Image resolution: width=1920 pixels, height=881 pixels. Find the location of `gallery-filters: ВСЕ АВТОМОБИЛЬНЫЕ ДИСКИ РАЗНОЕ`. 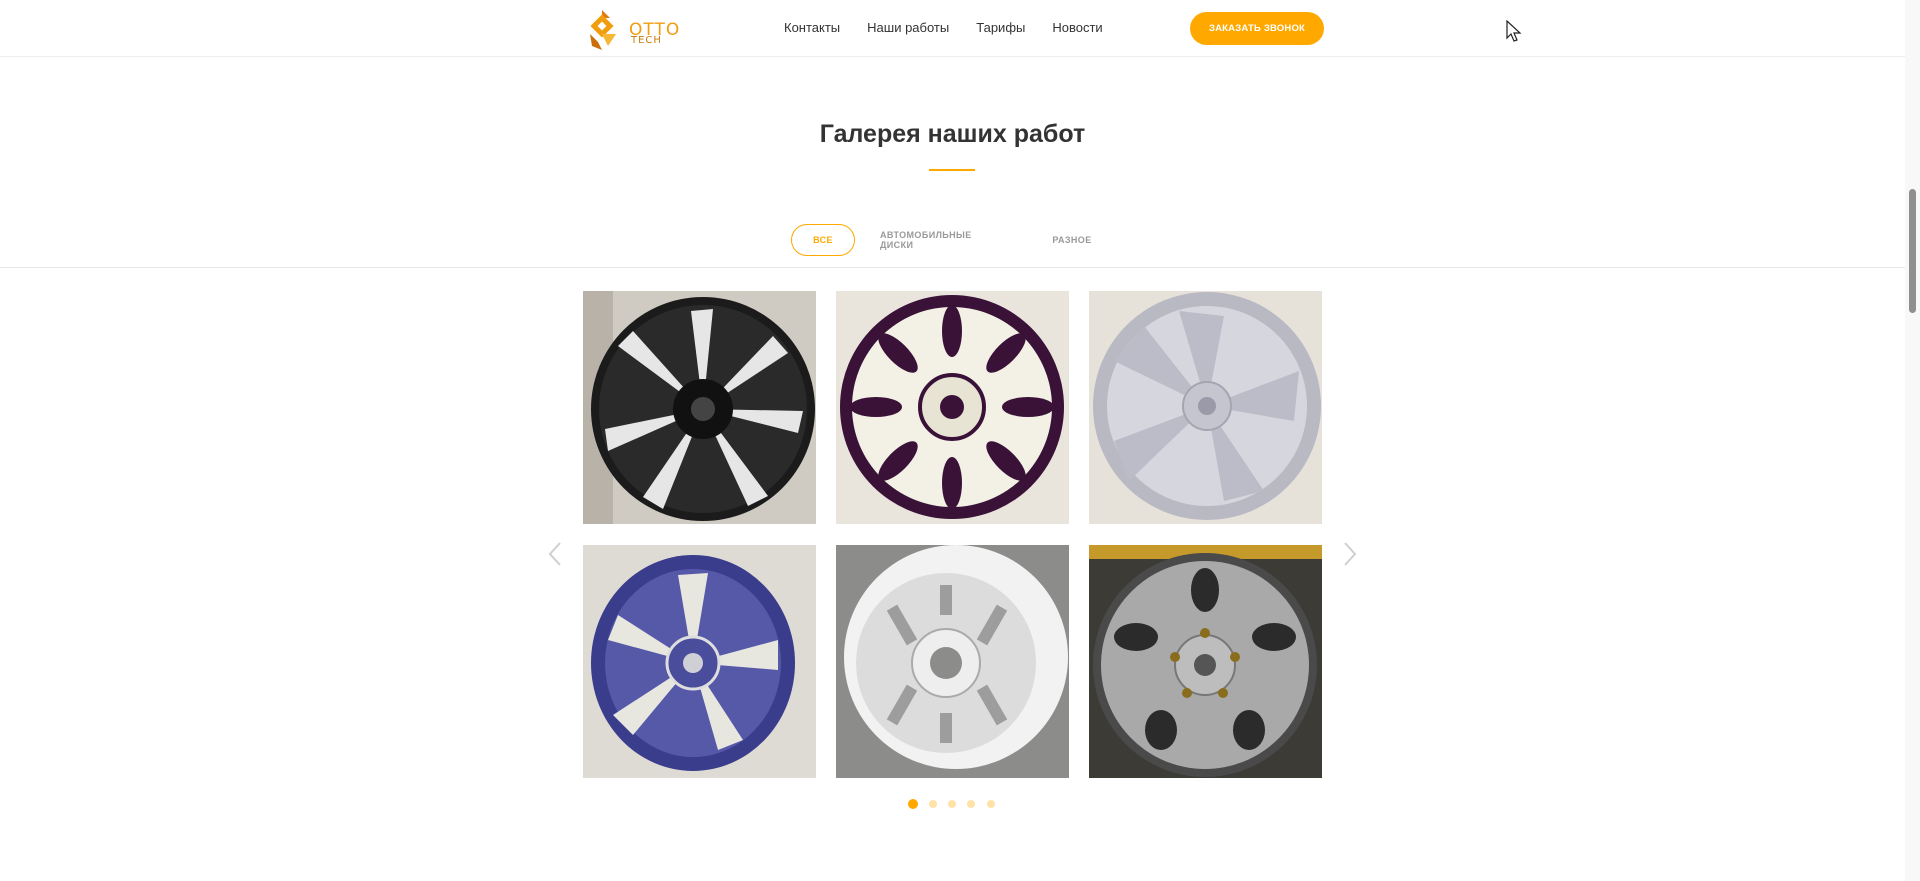

gallery-filters: ВСЕ АВТОМОБИЛЬНЫЕ ДИСКИ РАЗНОЕ is located at coordinates (952, 245).